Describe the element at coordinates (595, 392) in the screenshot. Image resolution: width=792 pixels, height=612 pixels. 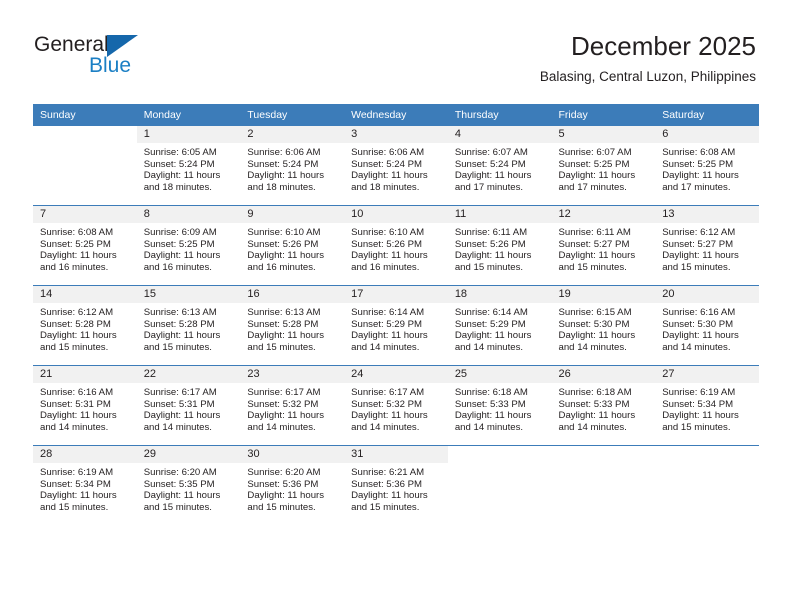
I see `sunrise-text: Sunrise: 6:18 AM` at that location.